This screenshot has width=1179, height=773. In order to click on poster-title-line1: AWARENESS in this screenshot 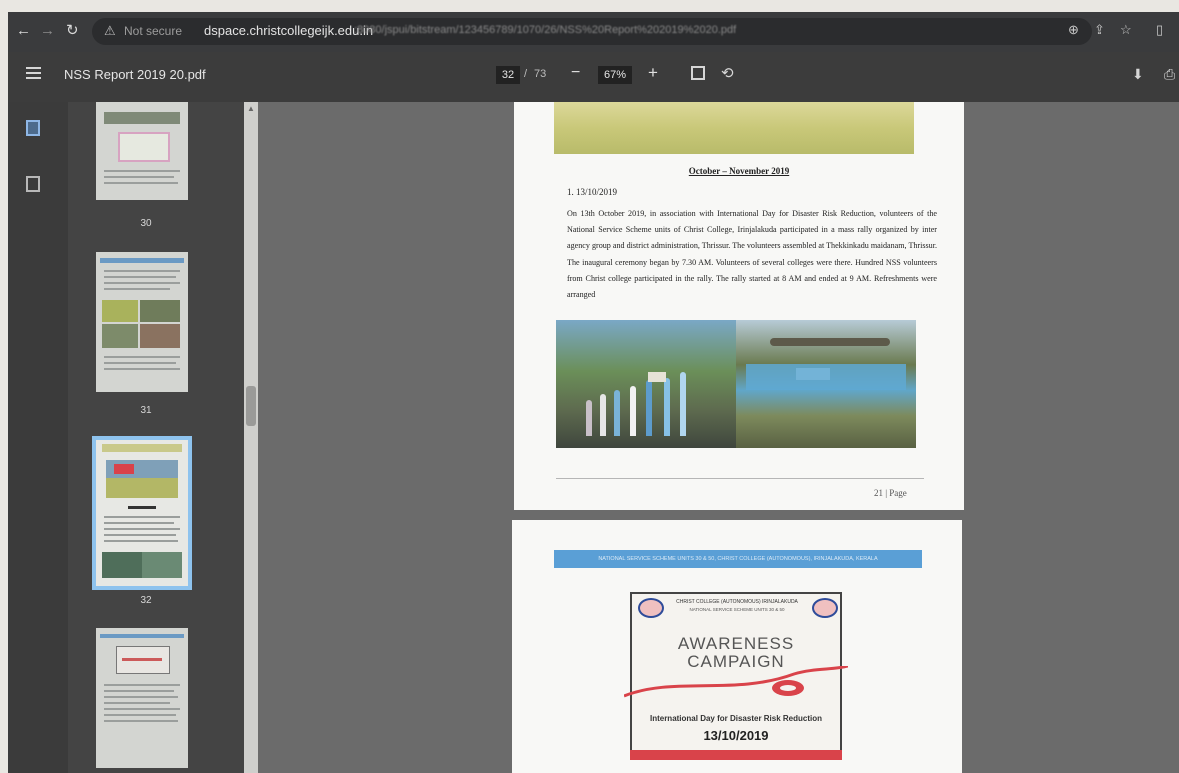, I will do `click(736, 643)`.